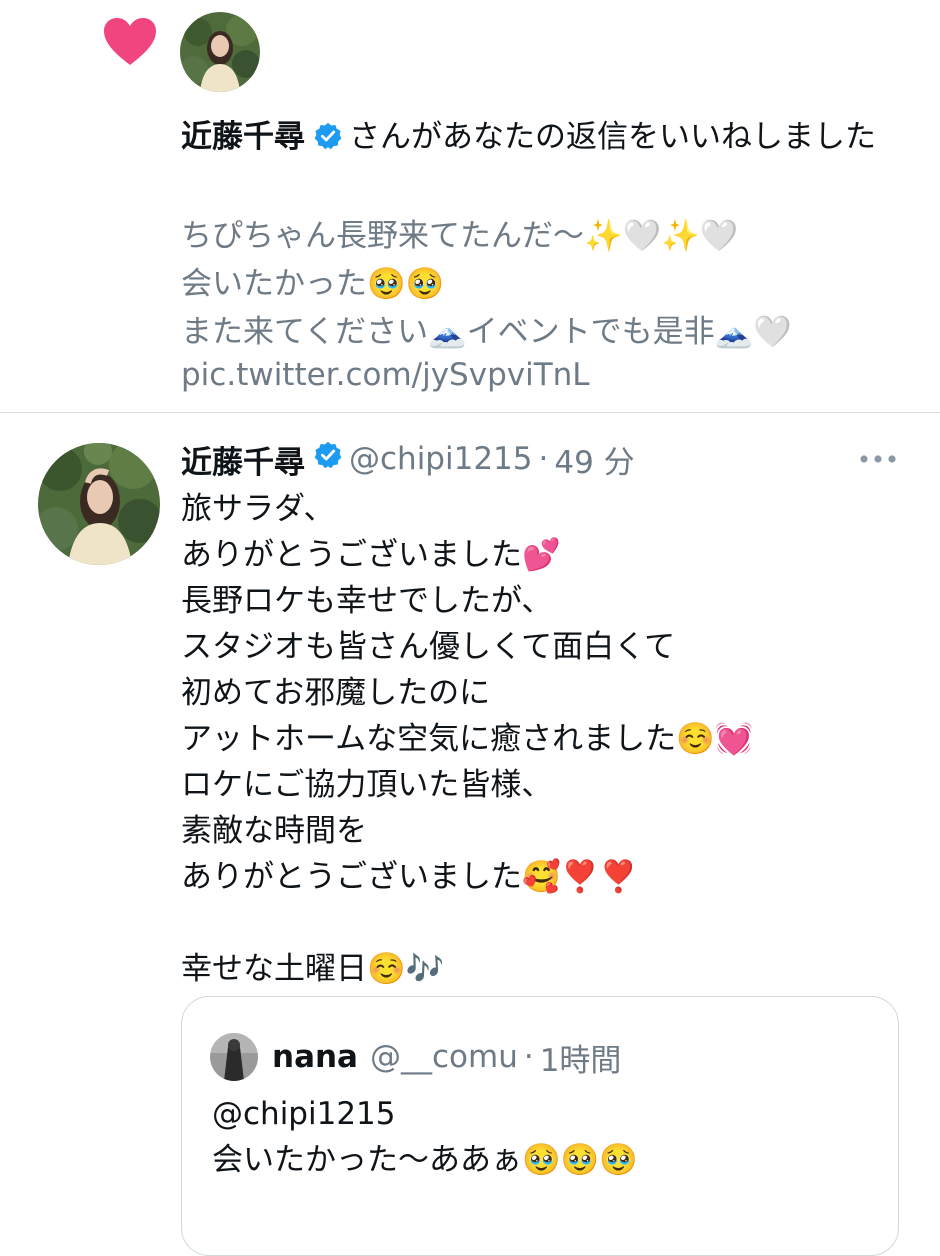  I want to click on heart-icon, so click(130, 41).